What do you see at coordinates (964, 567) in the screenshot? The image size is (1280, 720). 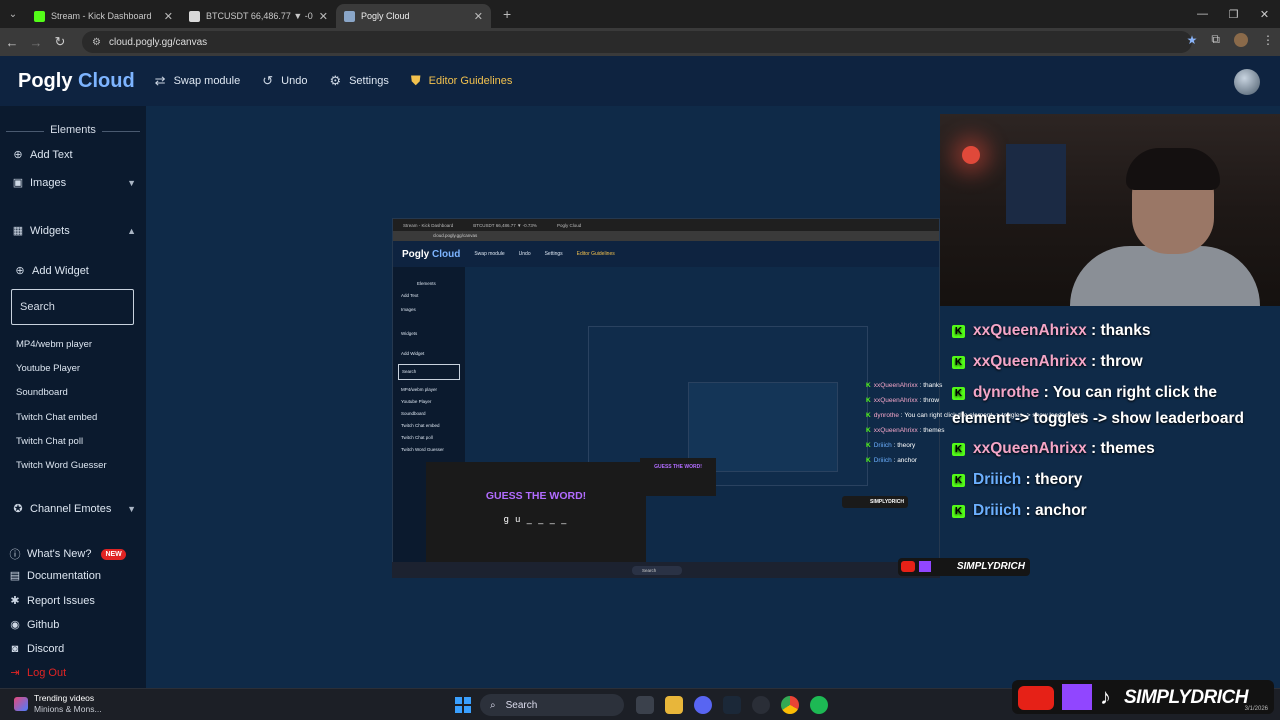 I see `brand-logo-overlay: SIMPLYDRICH` at bounding box center [964, 567].